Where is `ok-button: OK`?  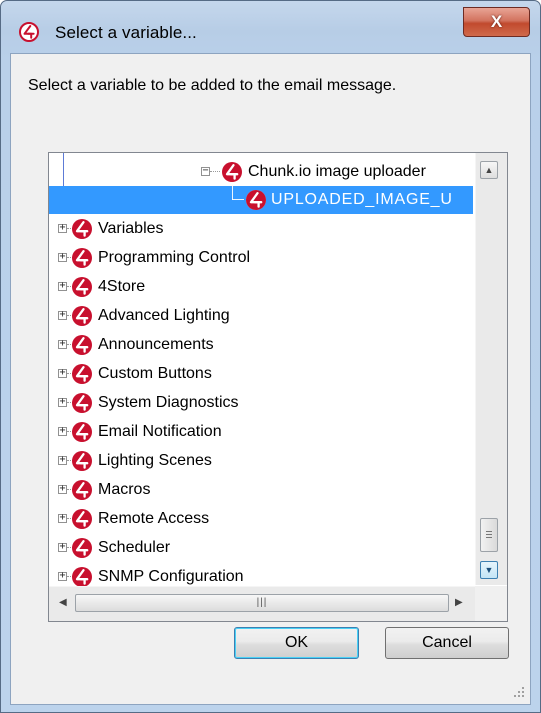 ok-button: OK is located at coordinates (296, 643).